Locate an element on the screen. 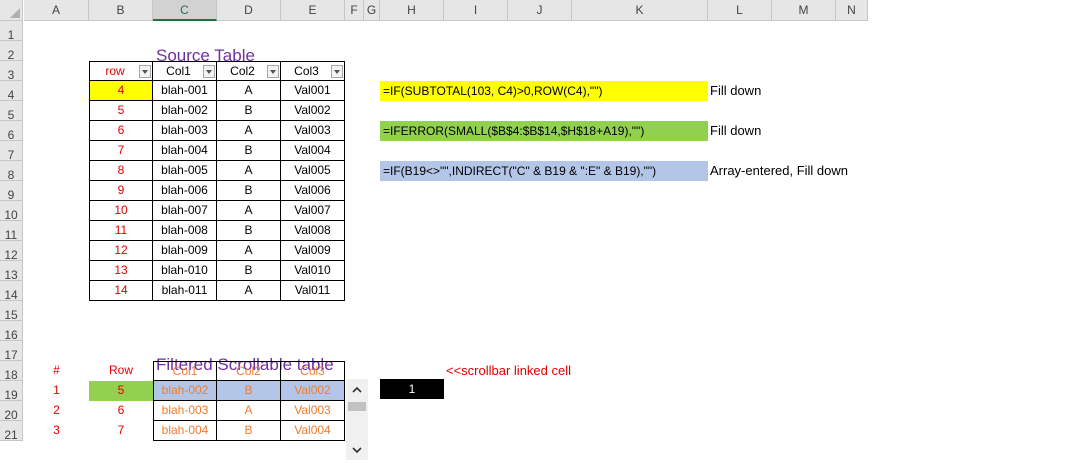  source-cell-col3: Val004 is located at coordinates (313, 151).